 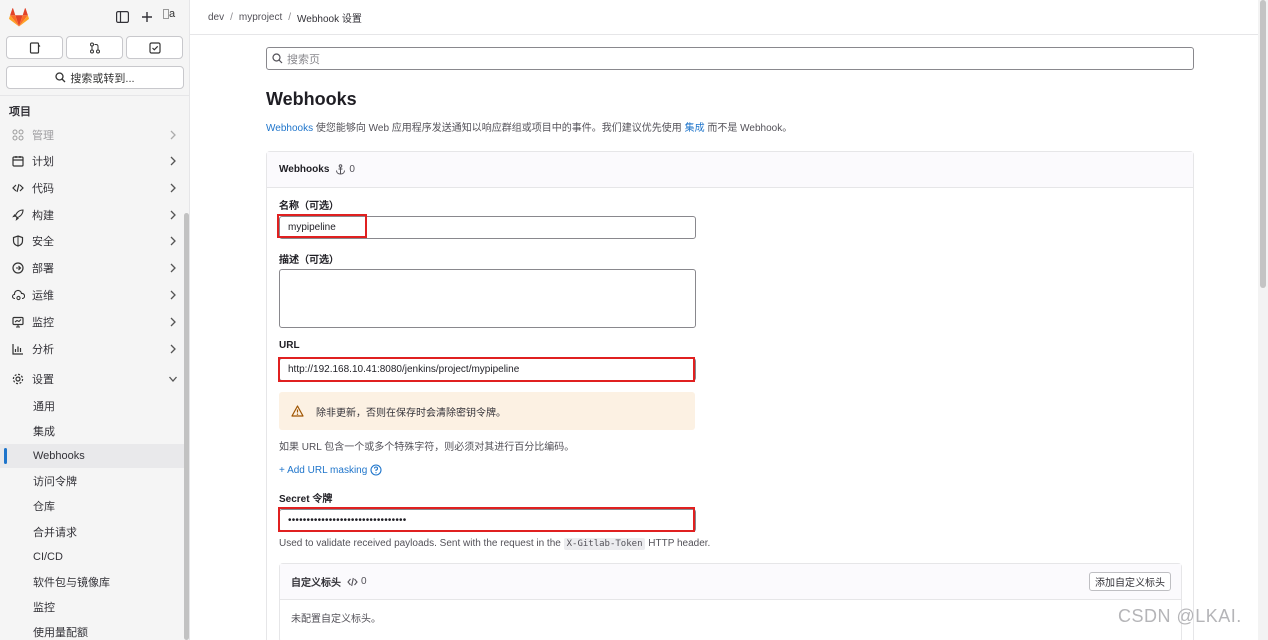 I want to click on sidebar-divider, so click(x=94, y=95).